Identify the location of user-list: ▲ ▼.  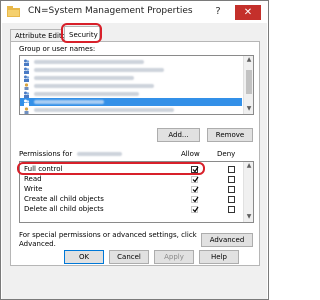
(136, 85).